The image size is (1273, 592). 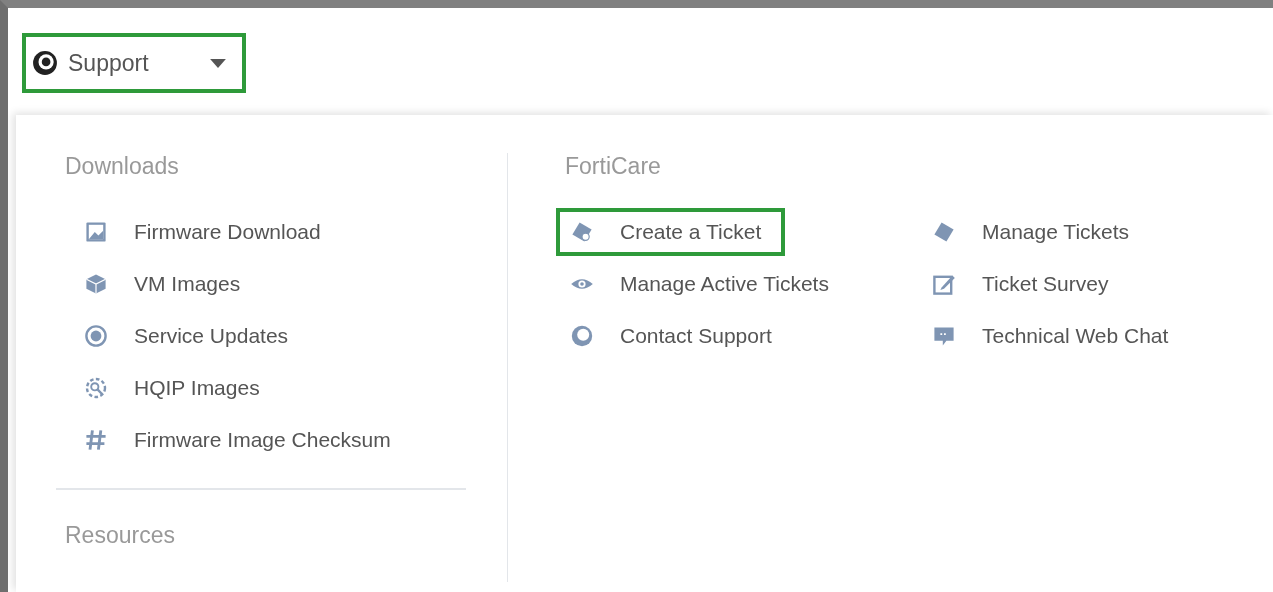 What do you see at coordinates (200, 232) in the screenshot?
I see `menu-link: Firmware Download` at bounding box center [200, 232].